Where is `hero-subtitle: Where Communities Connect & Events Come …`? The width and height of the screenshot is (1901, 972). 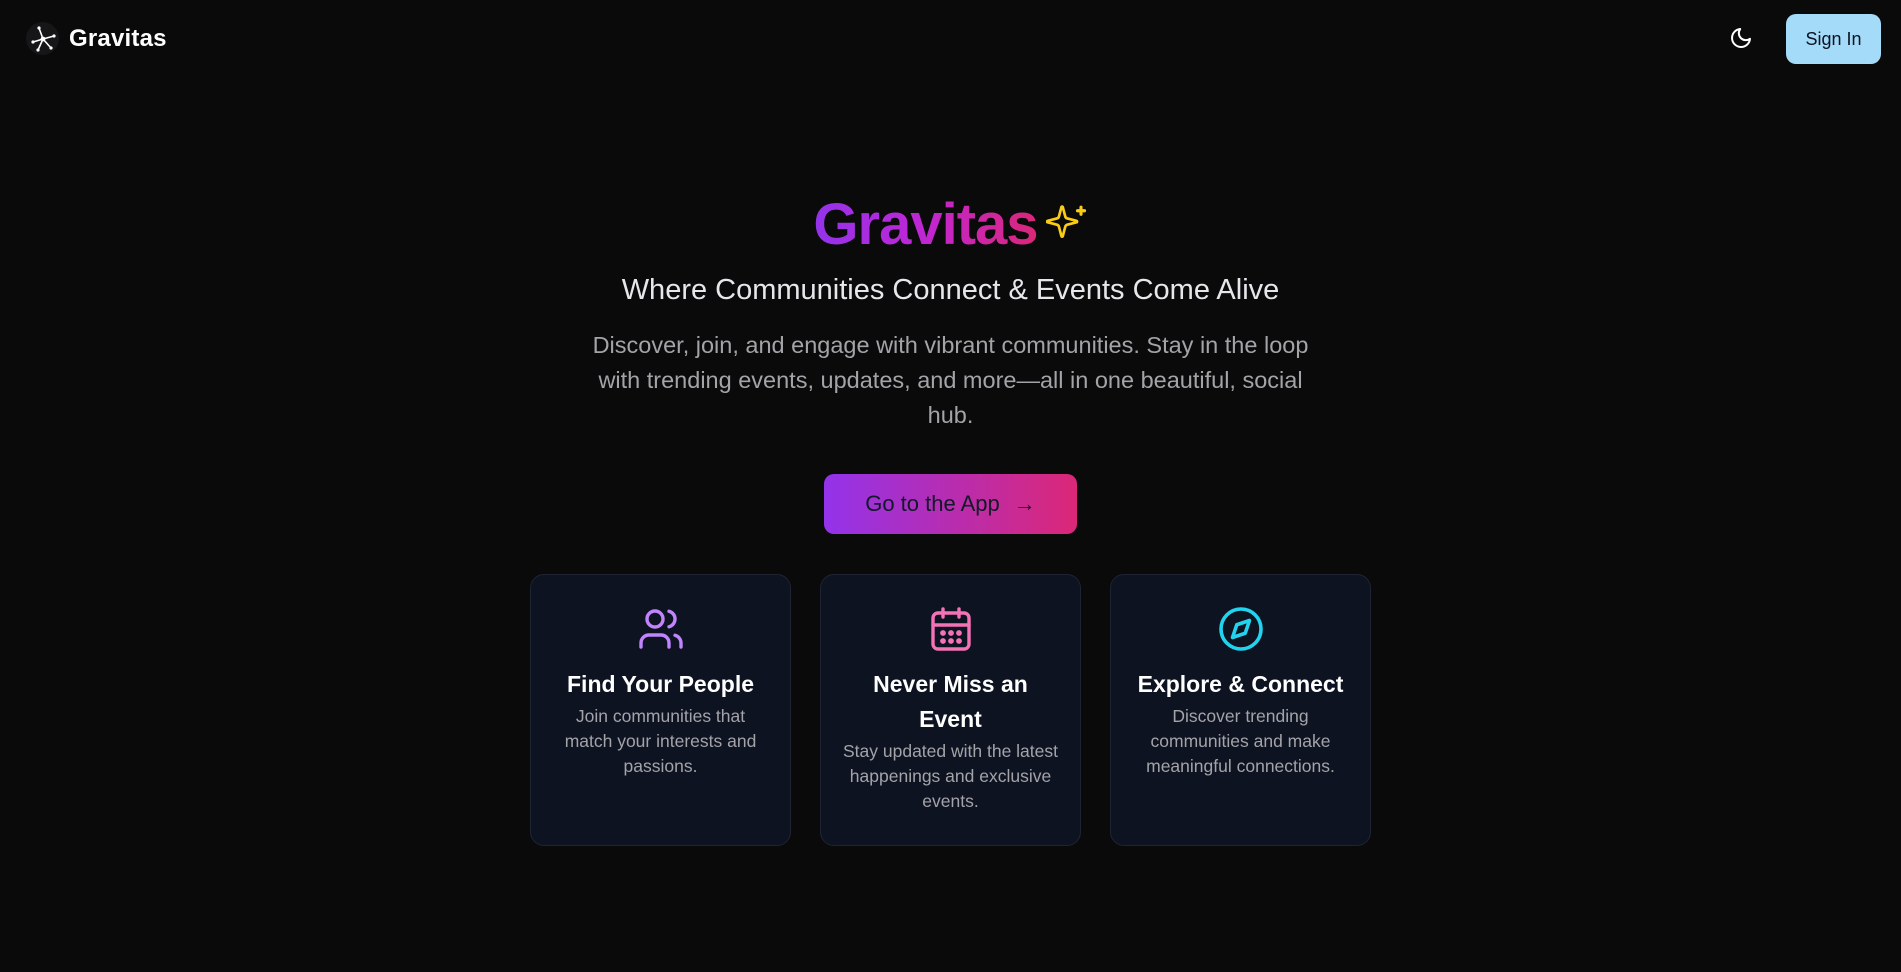 hero-subtitle: Where Communities Connect & Events Come … is located at coordinates (950, 290).